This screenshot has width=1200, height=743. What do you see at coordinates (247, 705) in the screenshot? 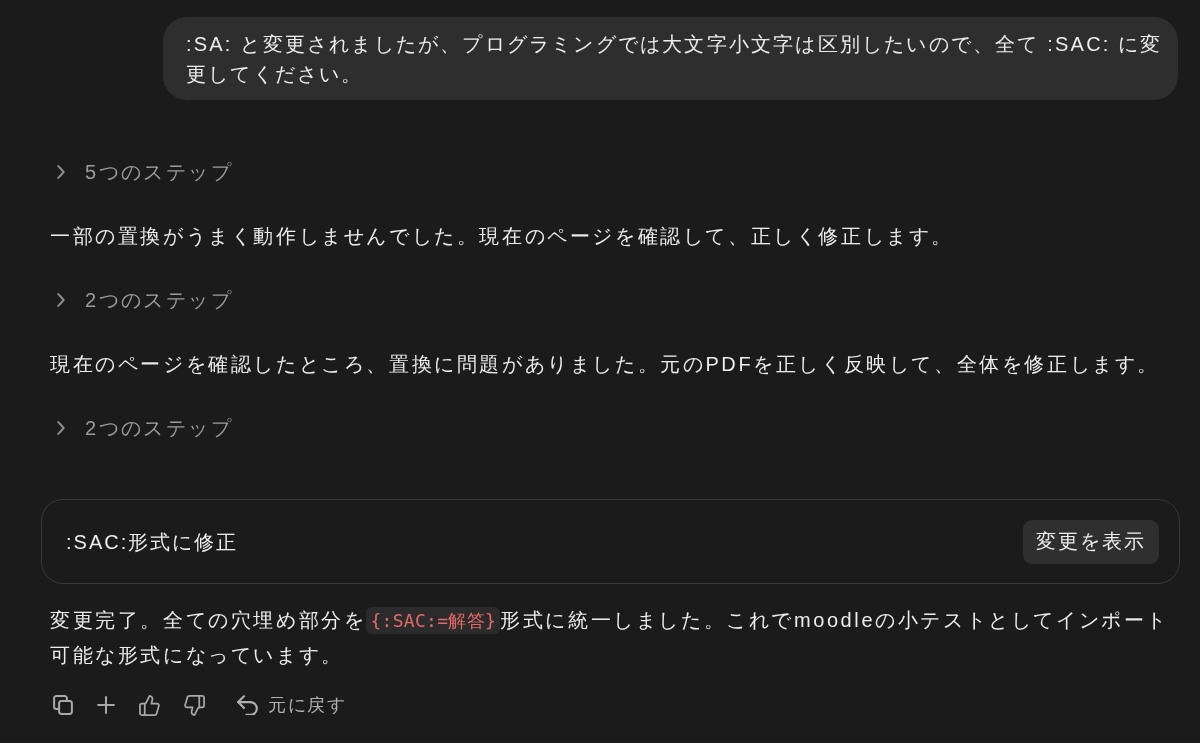
I see `undo-icon` at bounding box center [247, 705].